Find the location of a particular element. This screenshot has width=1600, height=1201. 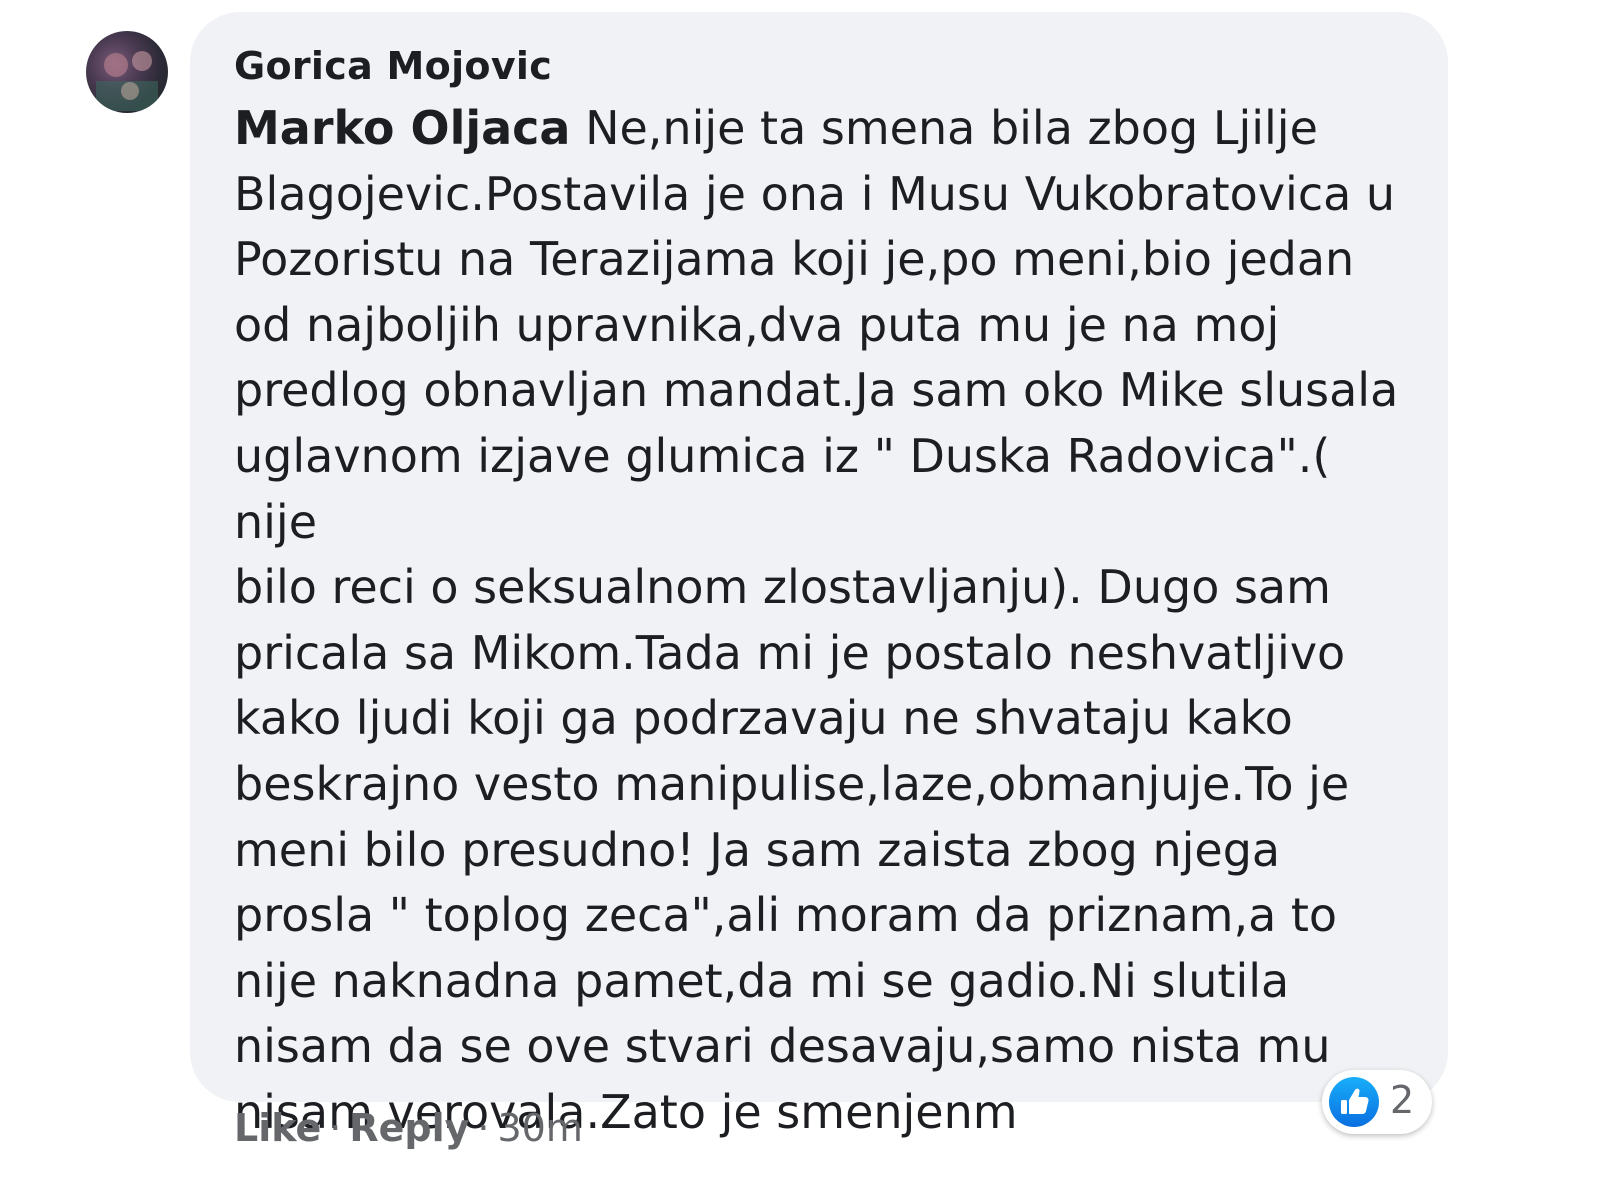

comment-actions: Like · Reply · 30m is located at coordinates (408, 1128).